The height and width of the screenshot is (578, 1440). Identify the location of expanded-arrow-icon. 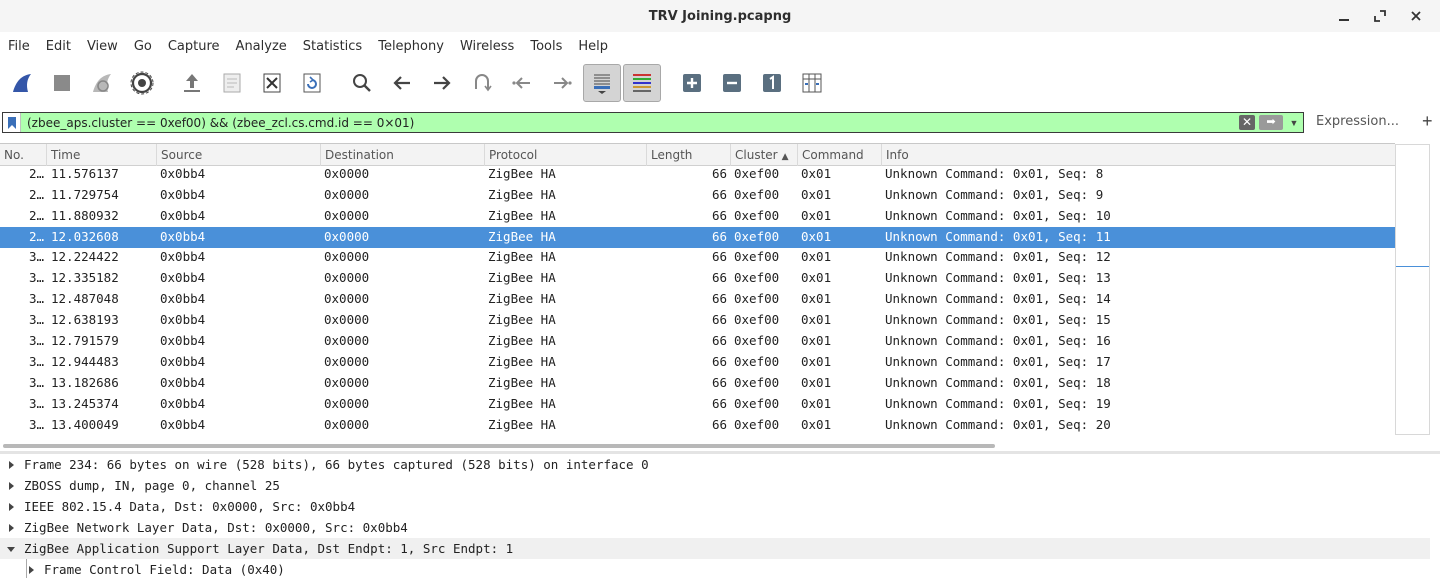
(11, 548).